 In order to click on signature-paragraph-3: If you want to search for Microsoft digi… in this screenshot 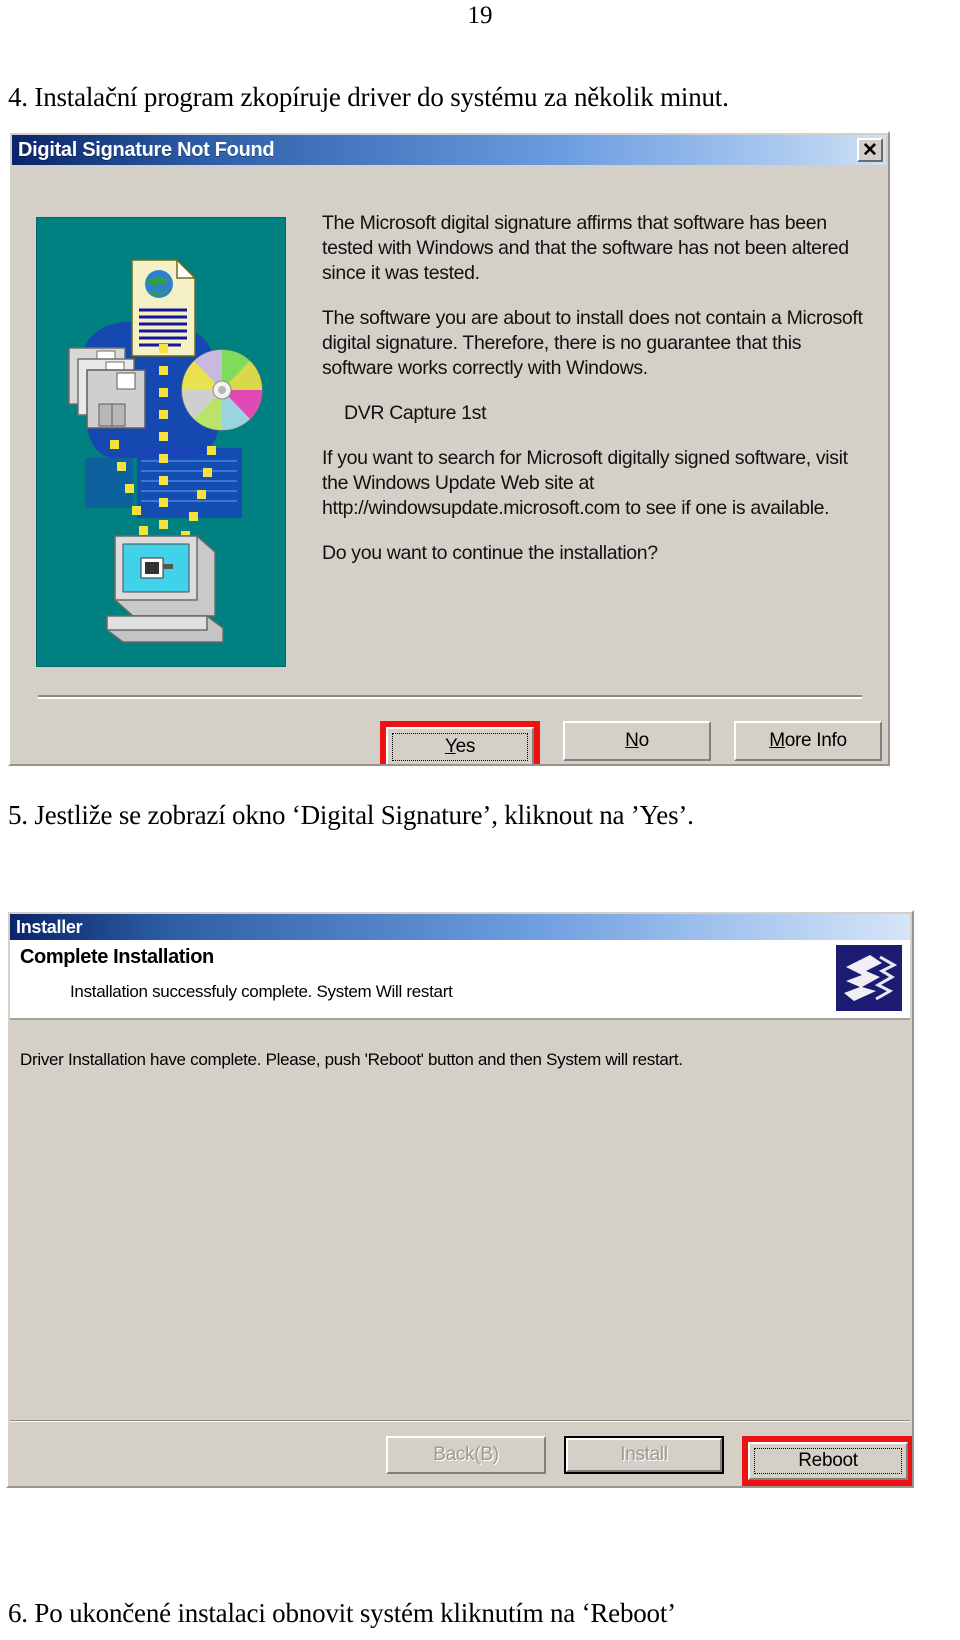, I will do `click(585, 483)`.